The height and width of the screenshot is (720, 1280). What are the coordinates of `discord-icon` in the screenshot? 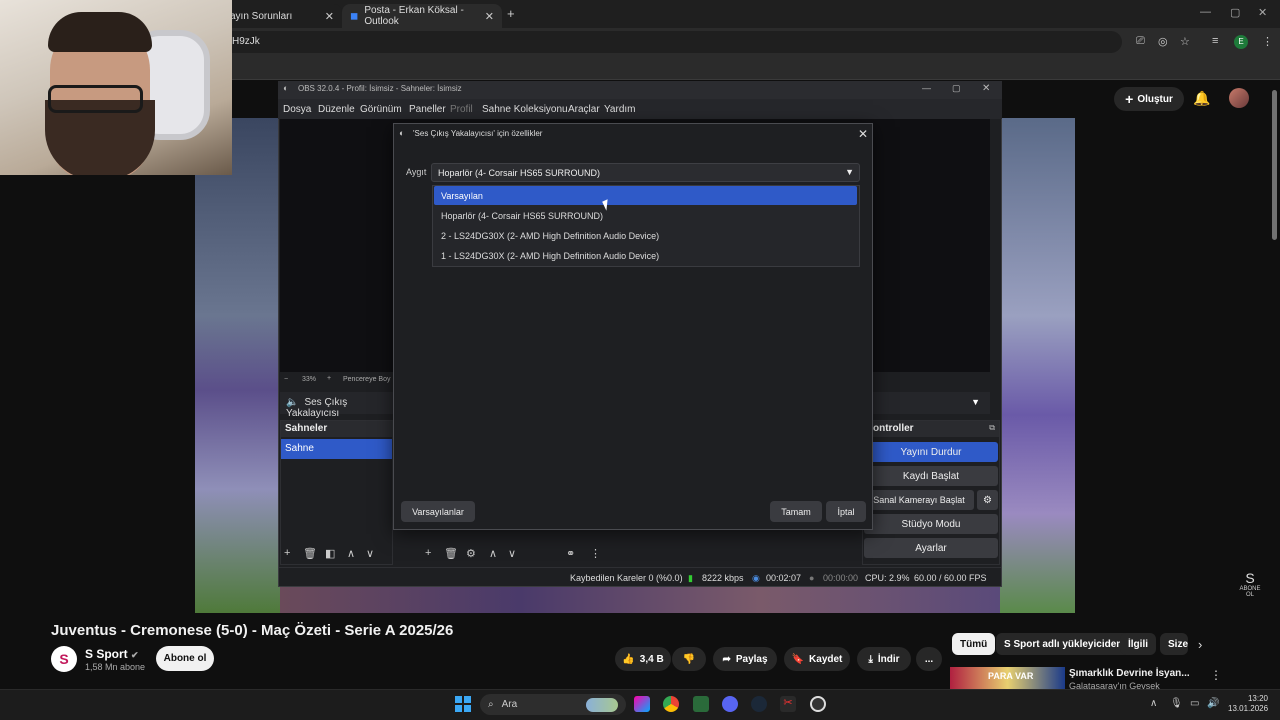 It's located at (730, 704).